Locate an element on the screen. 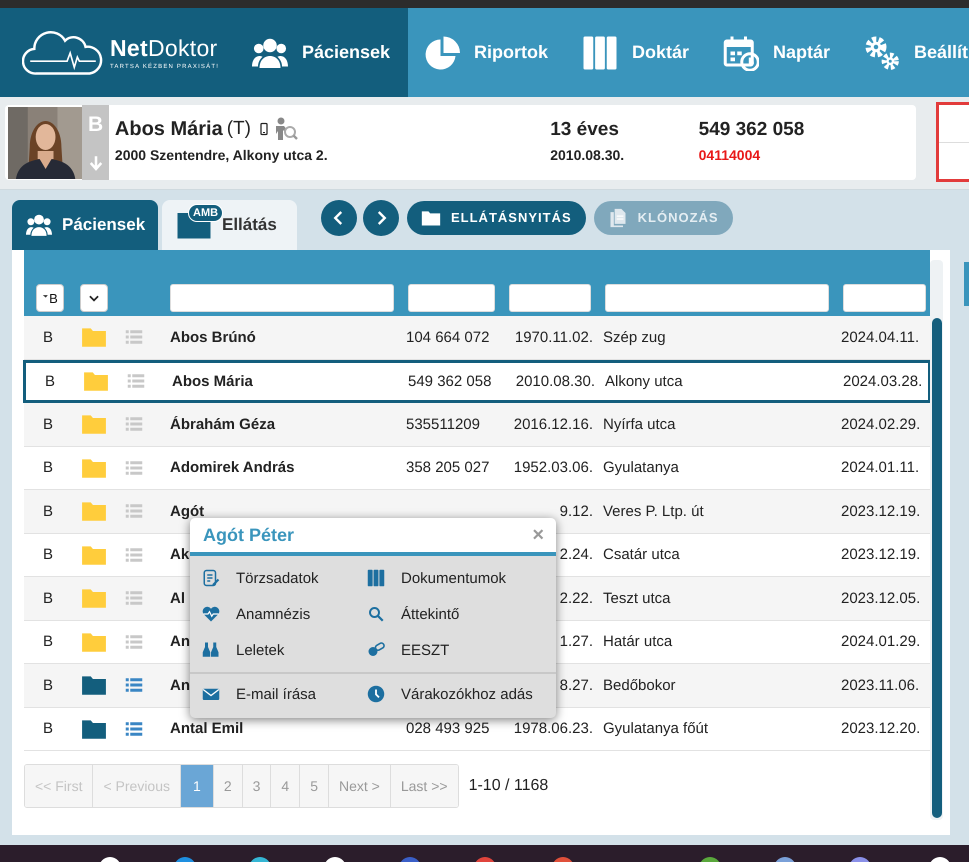  visit-date-cell: 2024.04.11. is located at coordinates (880, 337).